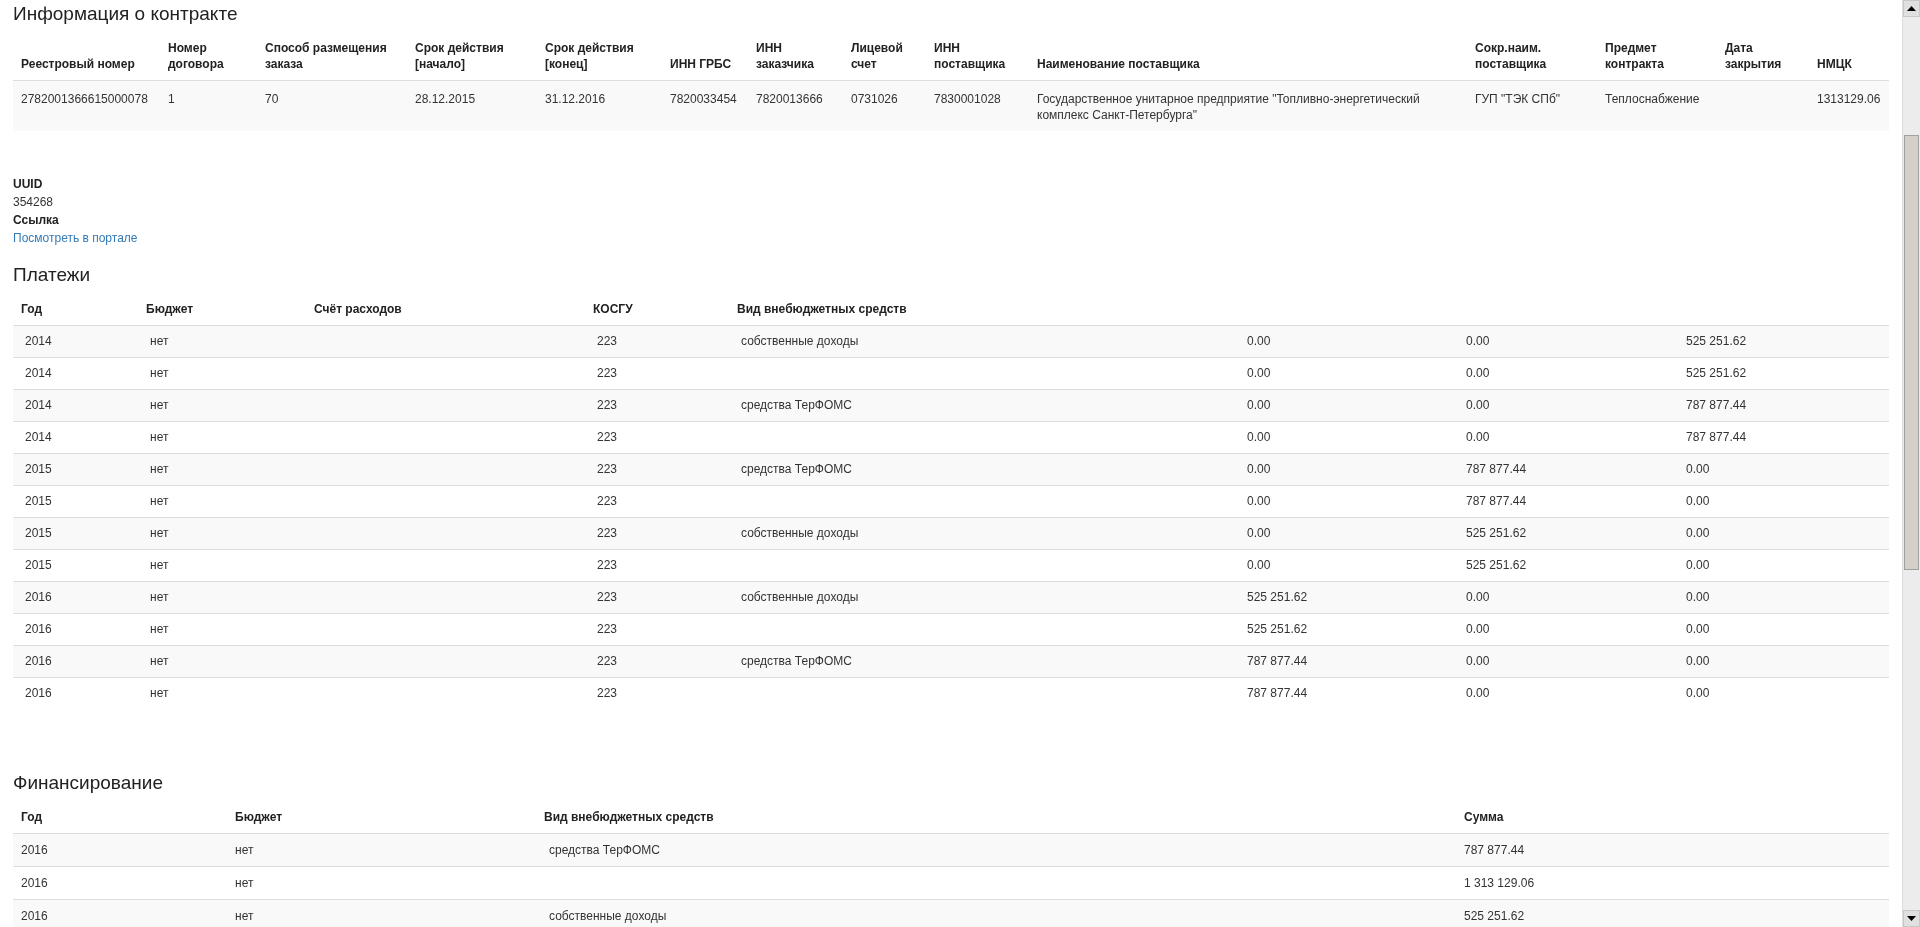 This screenshot has height=927, width=1920. Describe the element at coordinates (1657, 56) in the screenshot. I see `column-header: Предмет контракта` at that location.